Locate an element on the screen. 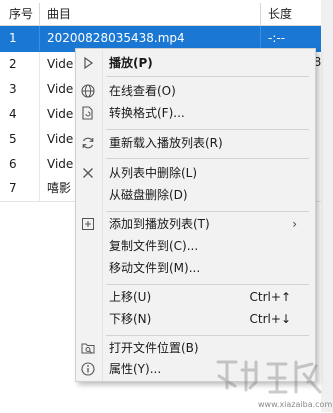 The width and height of the screenshot is (333, 413). row-number: 4 is located at coordinates (13, 114).